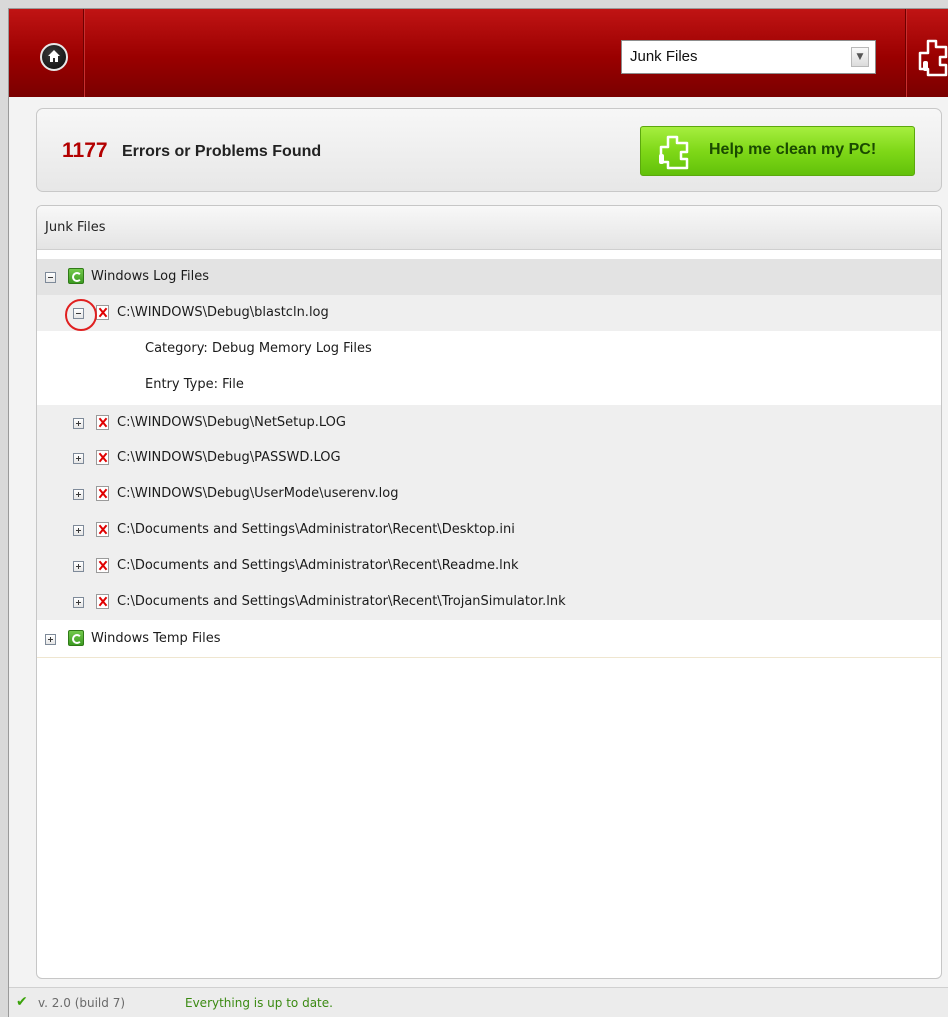 The height and width of the screenshot is (1017, 948). Describe the element at coordinates (489, 349) in the screenshot. I see `tree-item-detail-category: Category: Debug Memory Log Files` at that location.